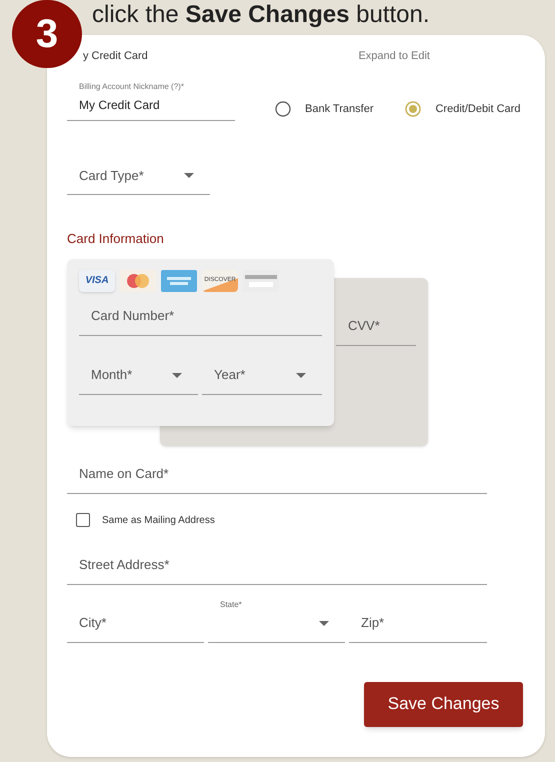 The image size is (555, 762). I want to click on save-changes-button: Save Changes, so click(443, 704).